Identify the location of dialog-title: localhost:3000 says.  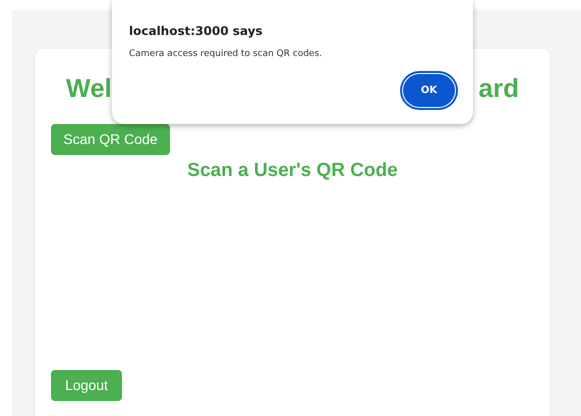
(196, 31).